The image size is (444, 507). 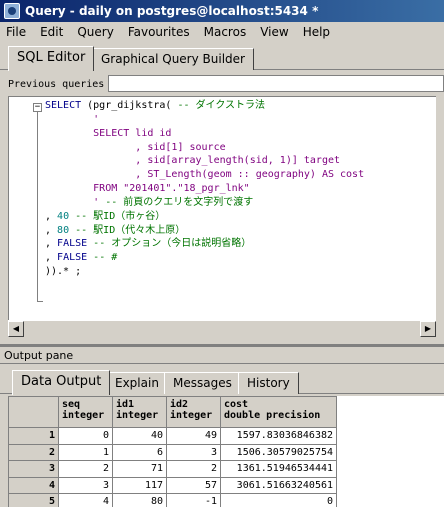 I want to click on tab-history: History, so click(x=268, y=383).